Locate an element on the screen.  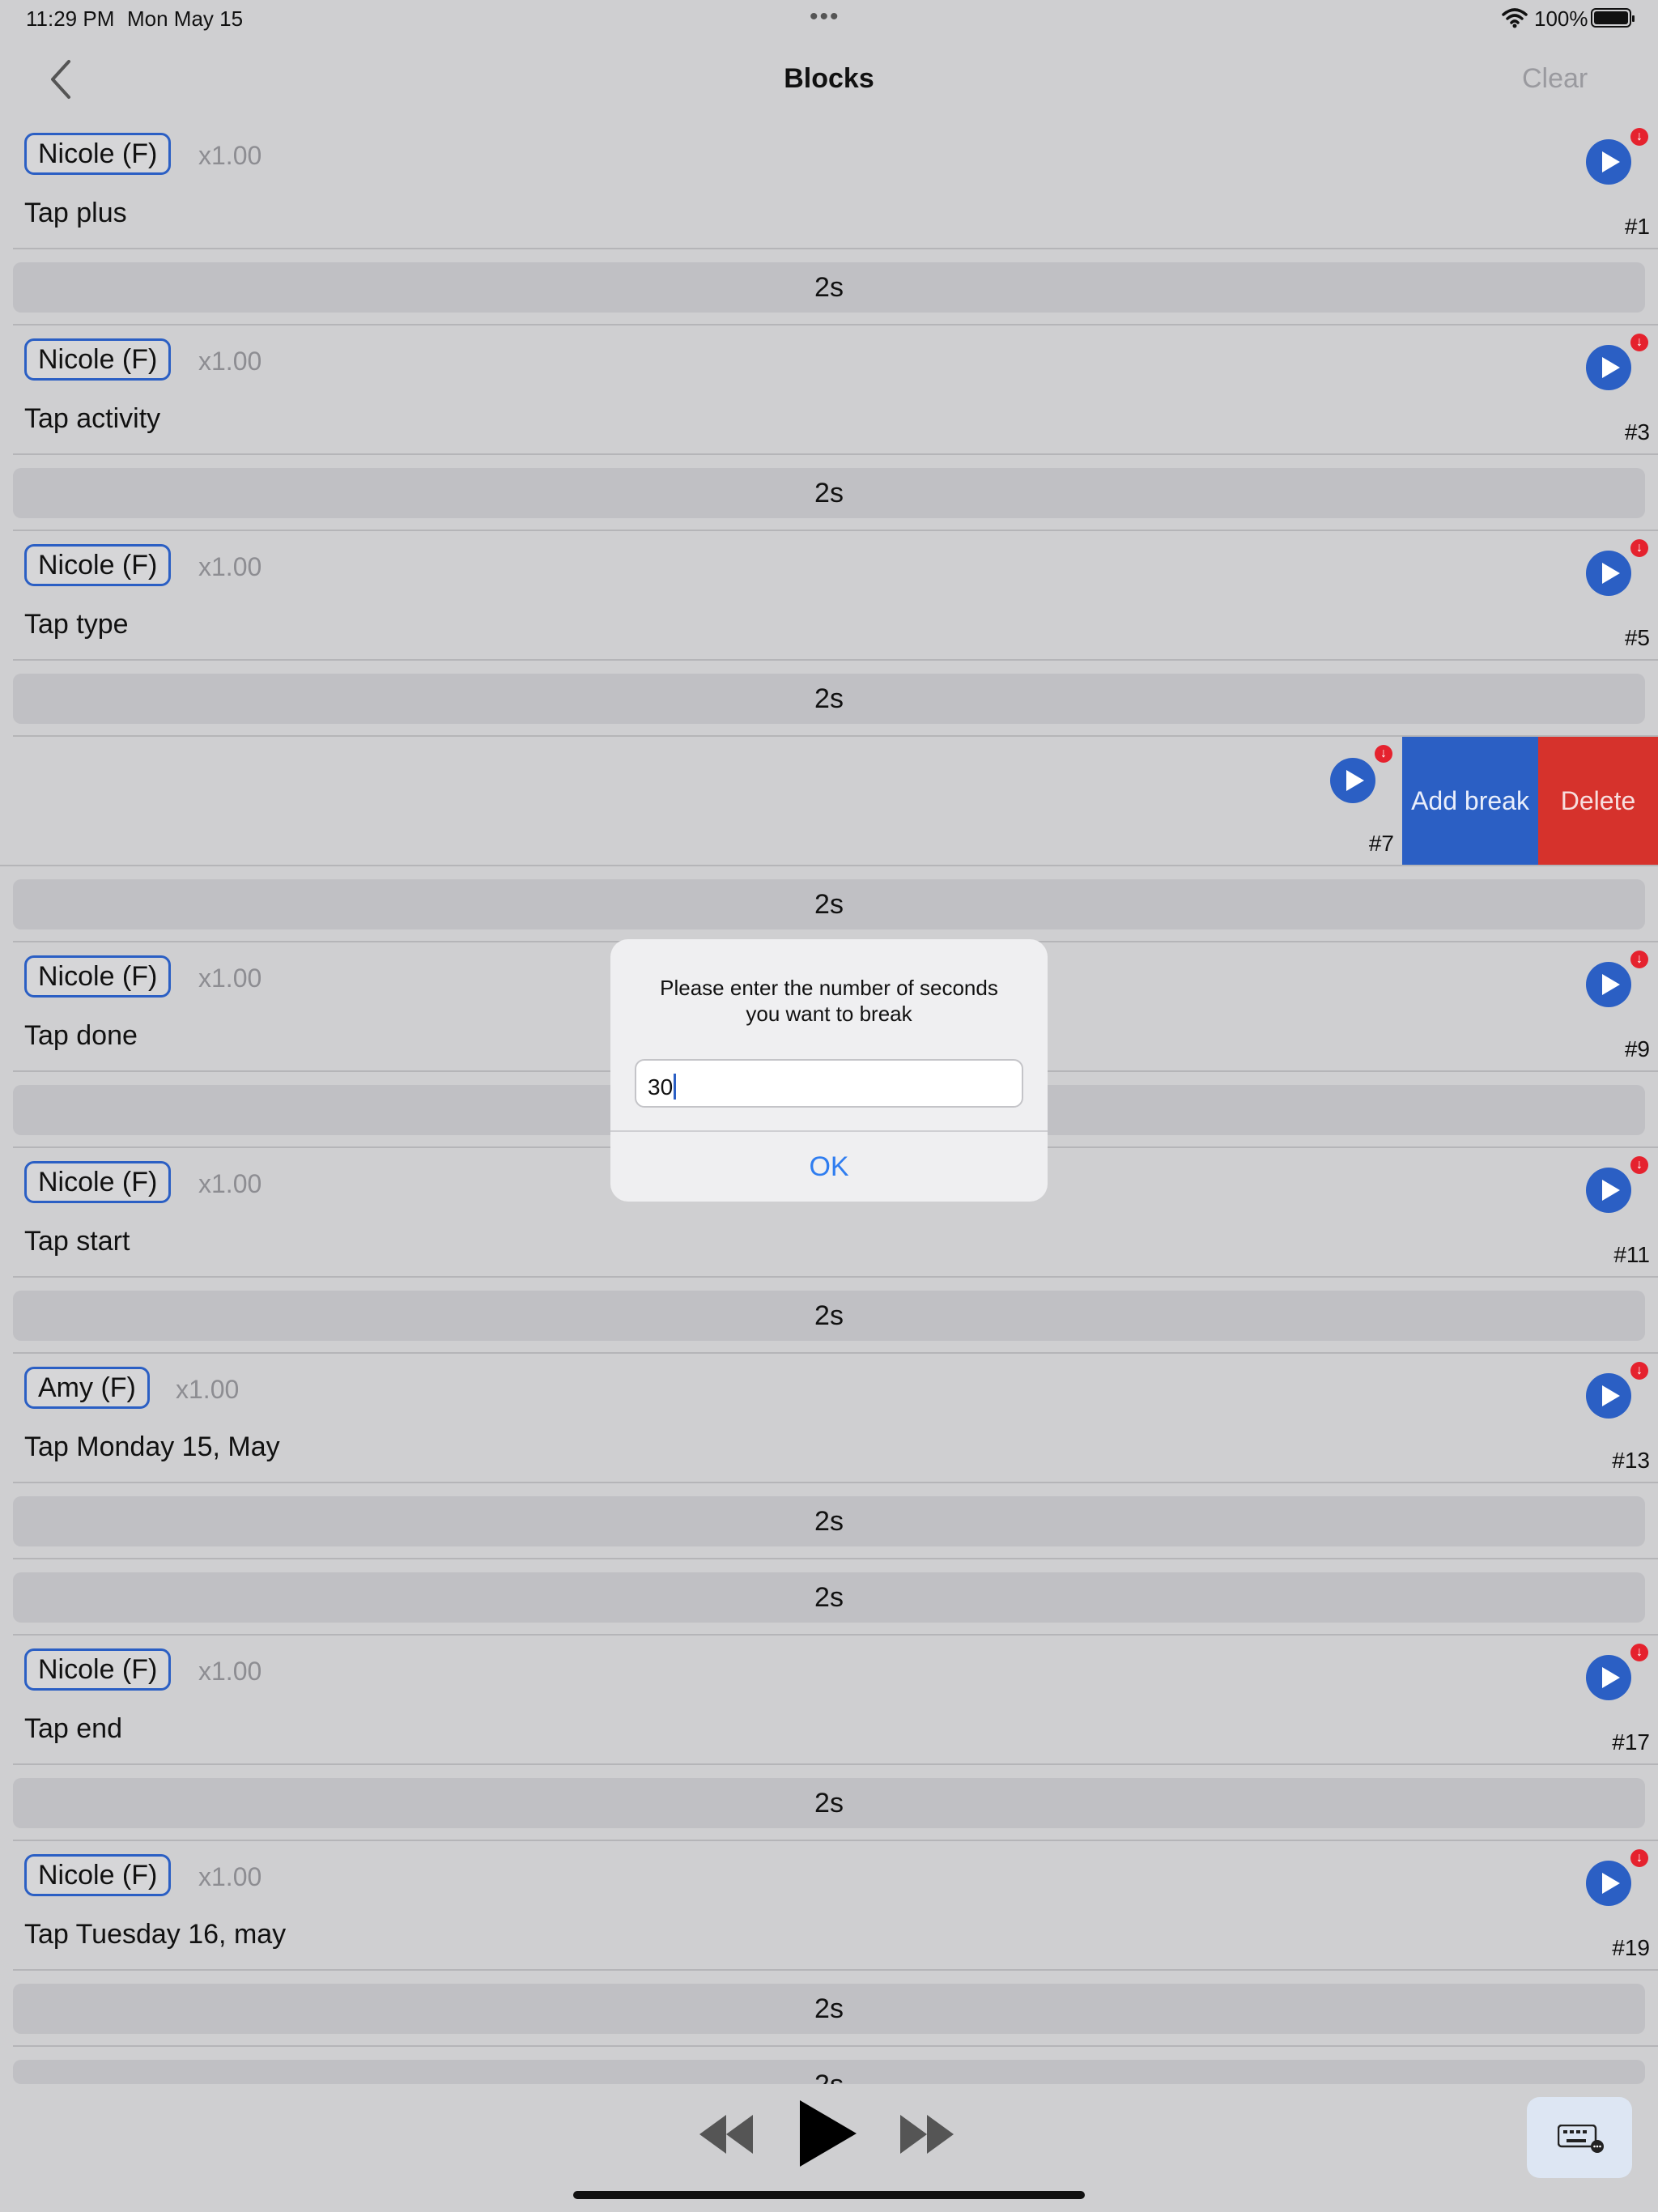
block-text: Tap start is located at coordinates (77, 1241).